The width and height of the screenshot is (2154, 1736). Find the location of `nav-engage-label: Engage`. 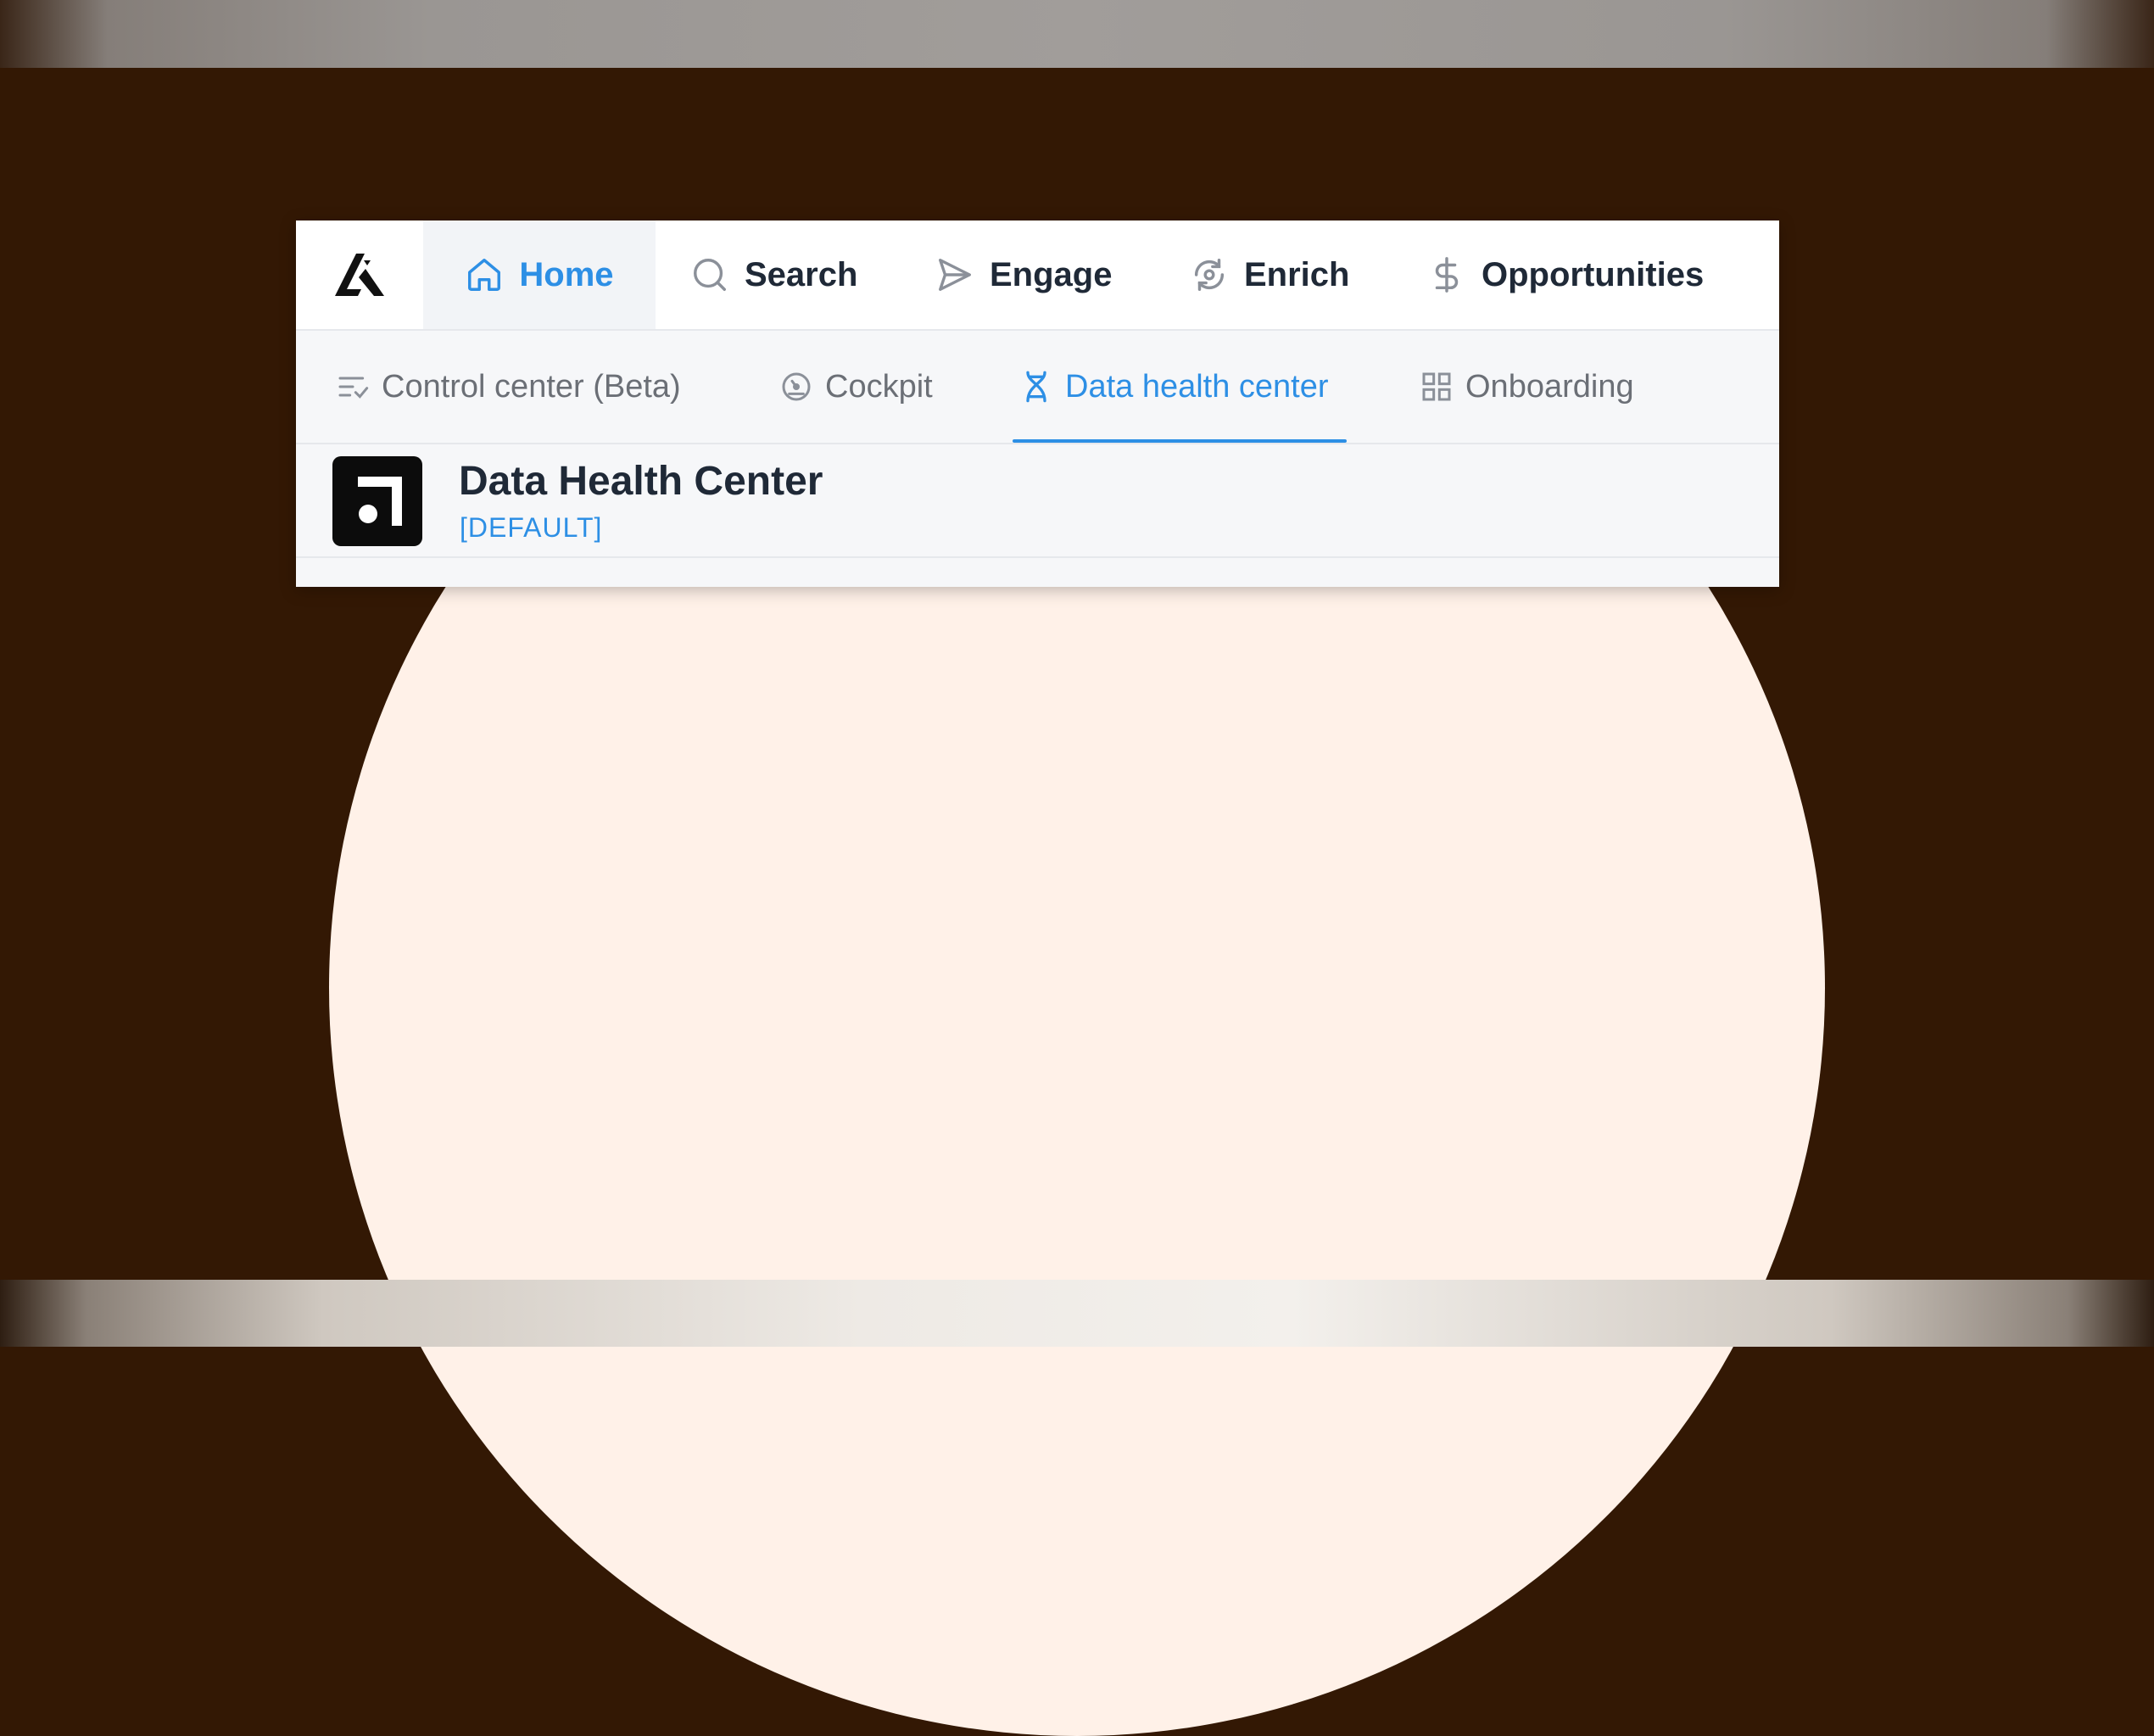

nav-engage-label: Engage is located at coordinates (1051, 274).